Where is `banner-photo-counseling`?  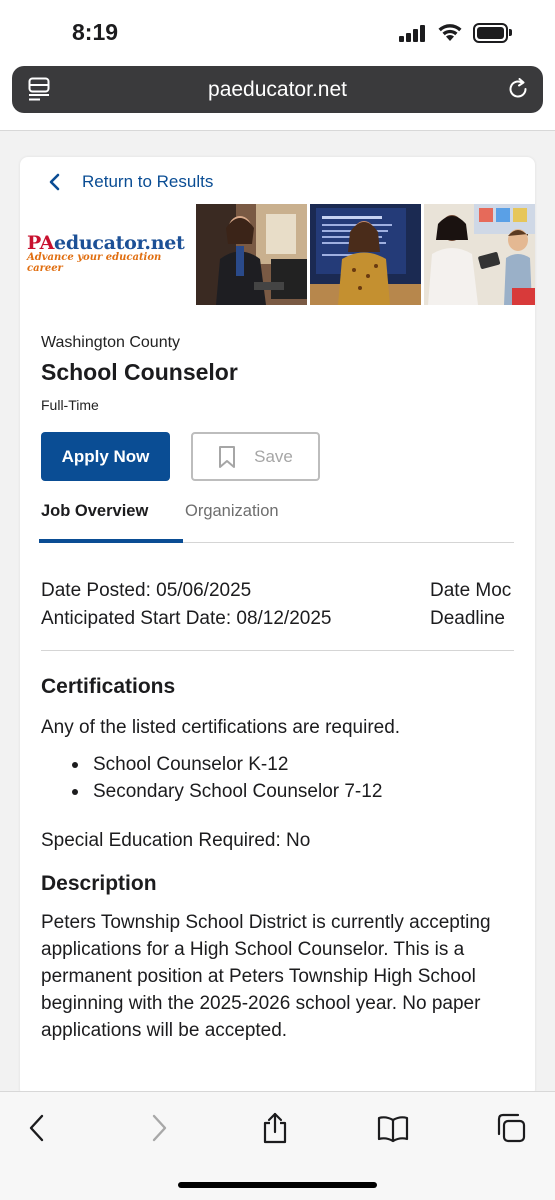
banner-photo-counseling is located at coordinates (479, 254).